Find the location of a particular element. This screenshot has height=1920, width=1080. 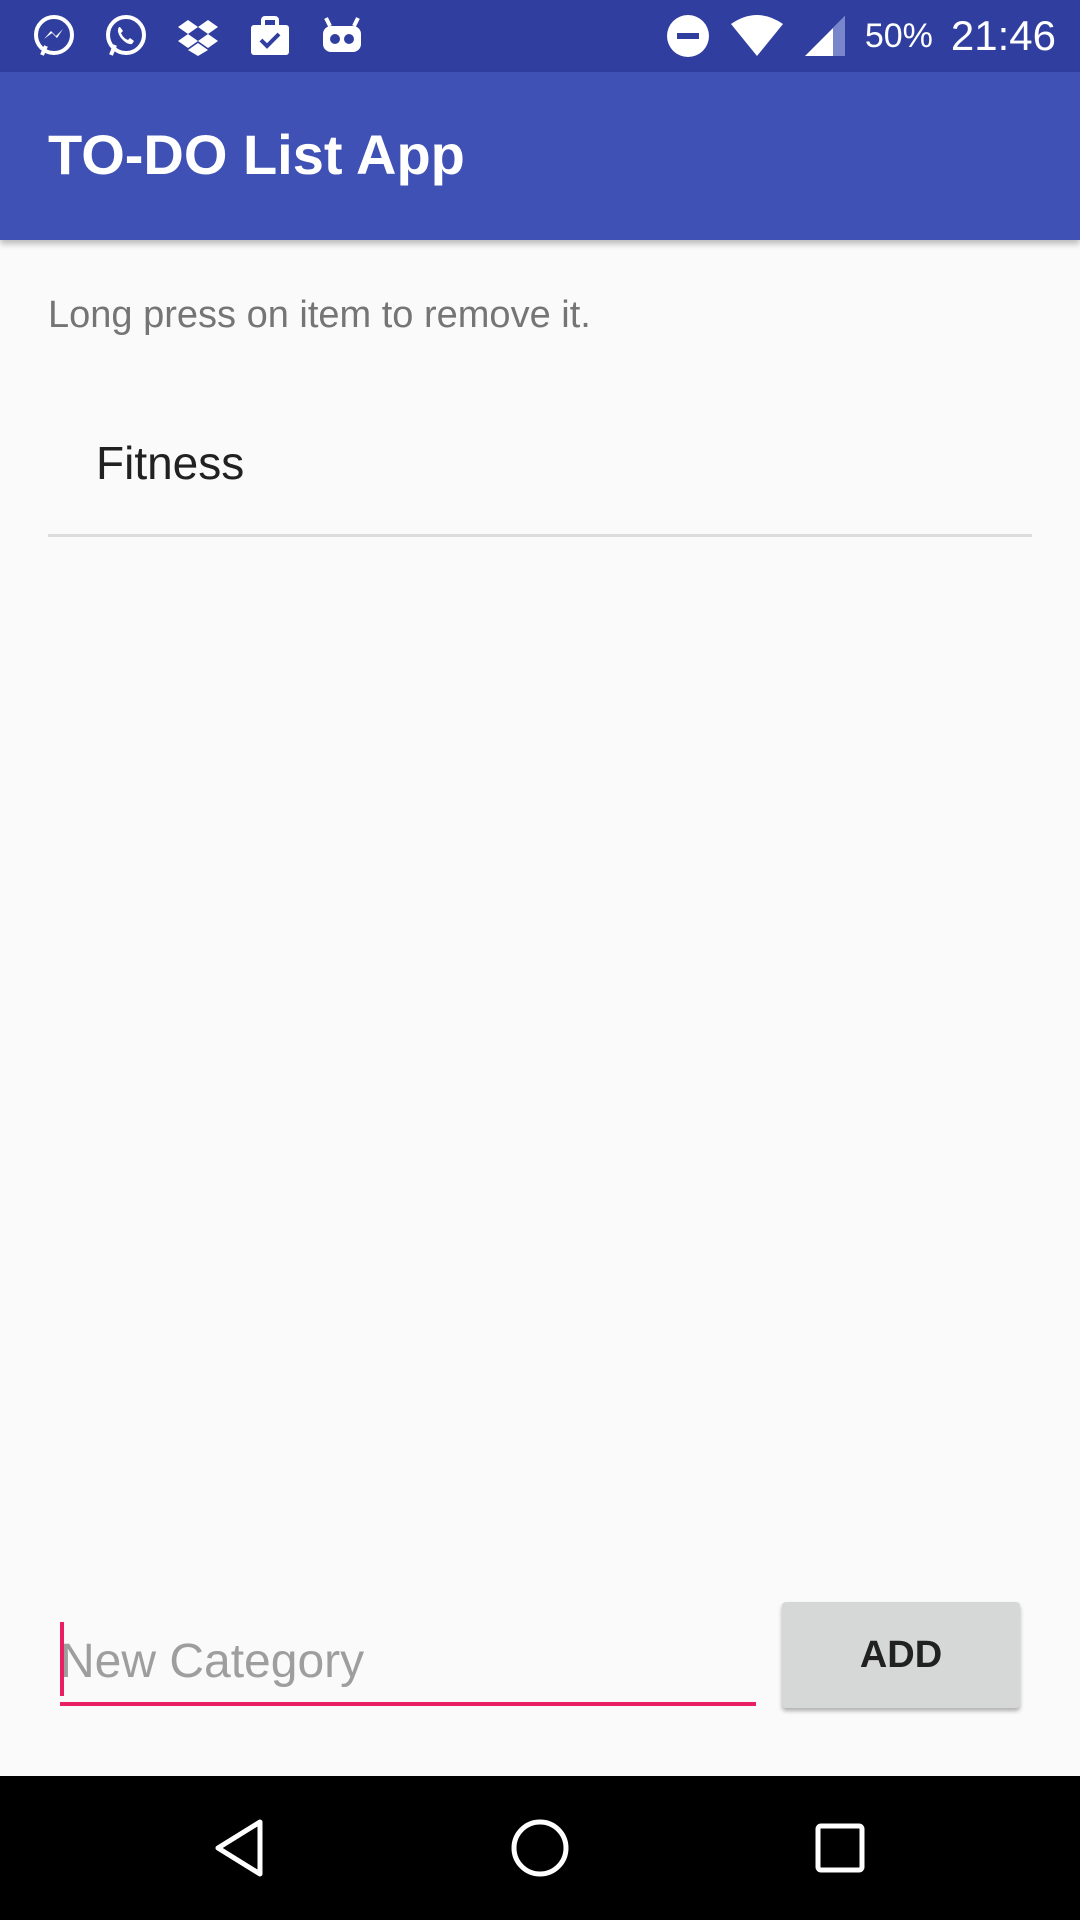

status-bar: 50% 21:46 is located at coordinates (540, 36).